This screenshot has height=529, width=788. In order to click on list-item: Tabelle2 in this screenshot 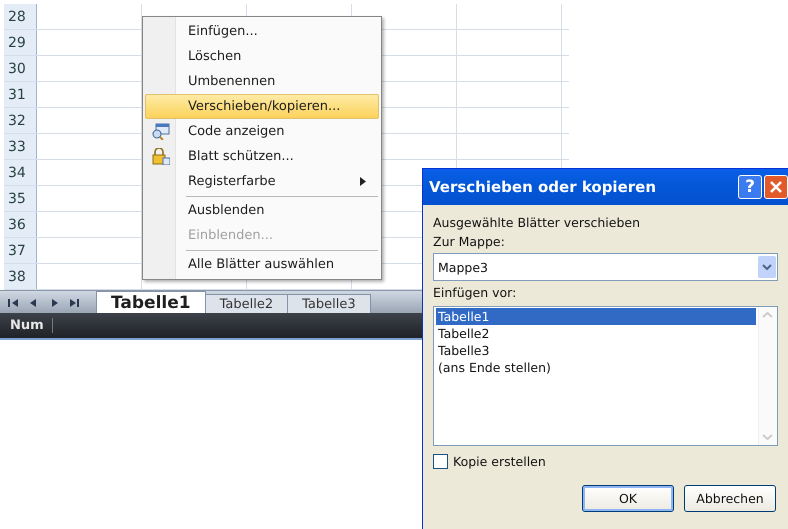, I will do `click(596, 333)`.